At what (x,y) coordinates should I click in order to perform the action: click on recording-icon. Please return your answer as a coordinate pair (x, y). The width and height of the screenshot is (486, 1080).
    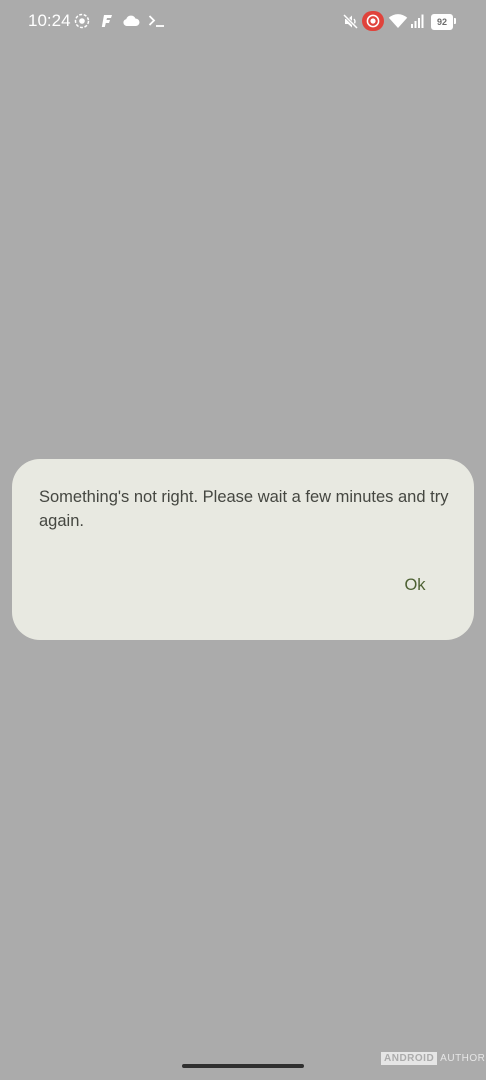
    Looking at the image, I should click on (373, 21).